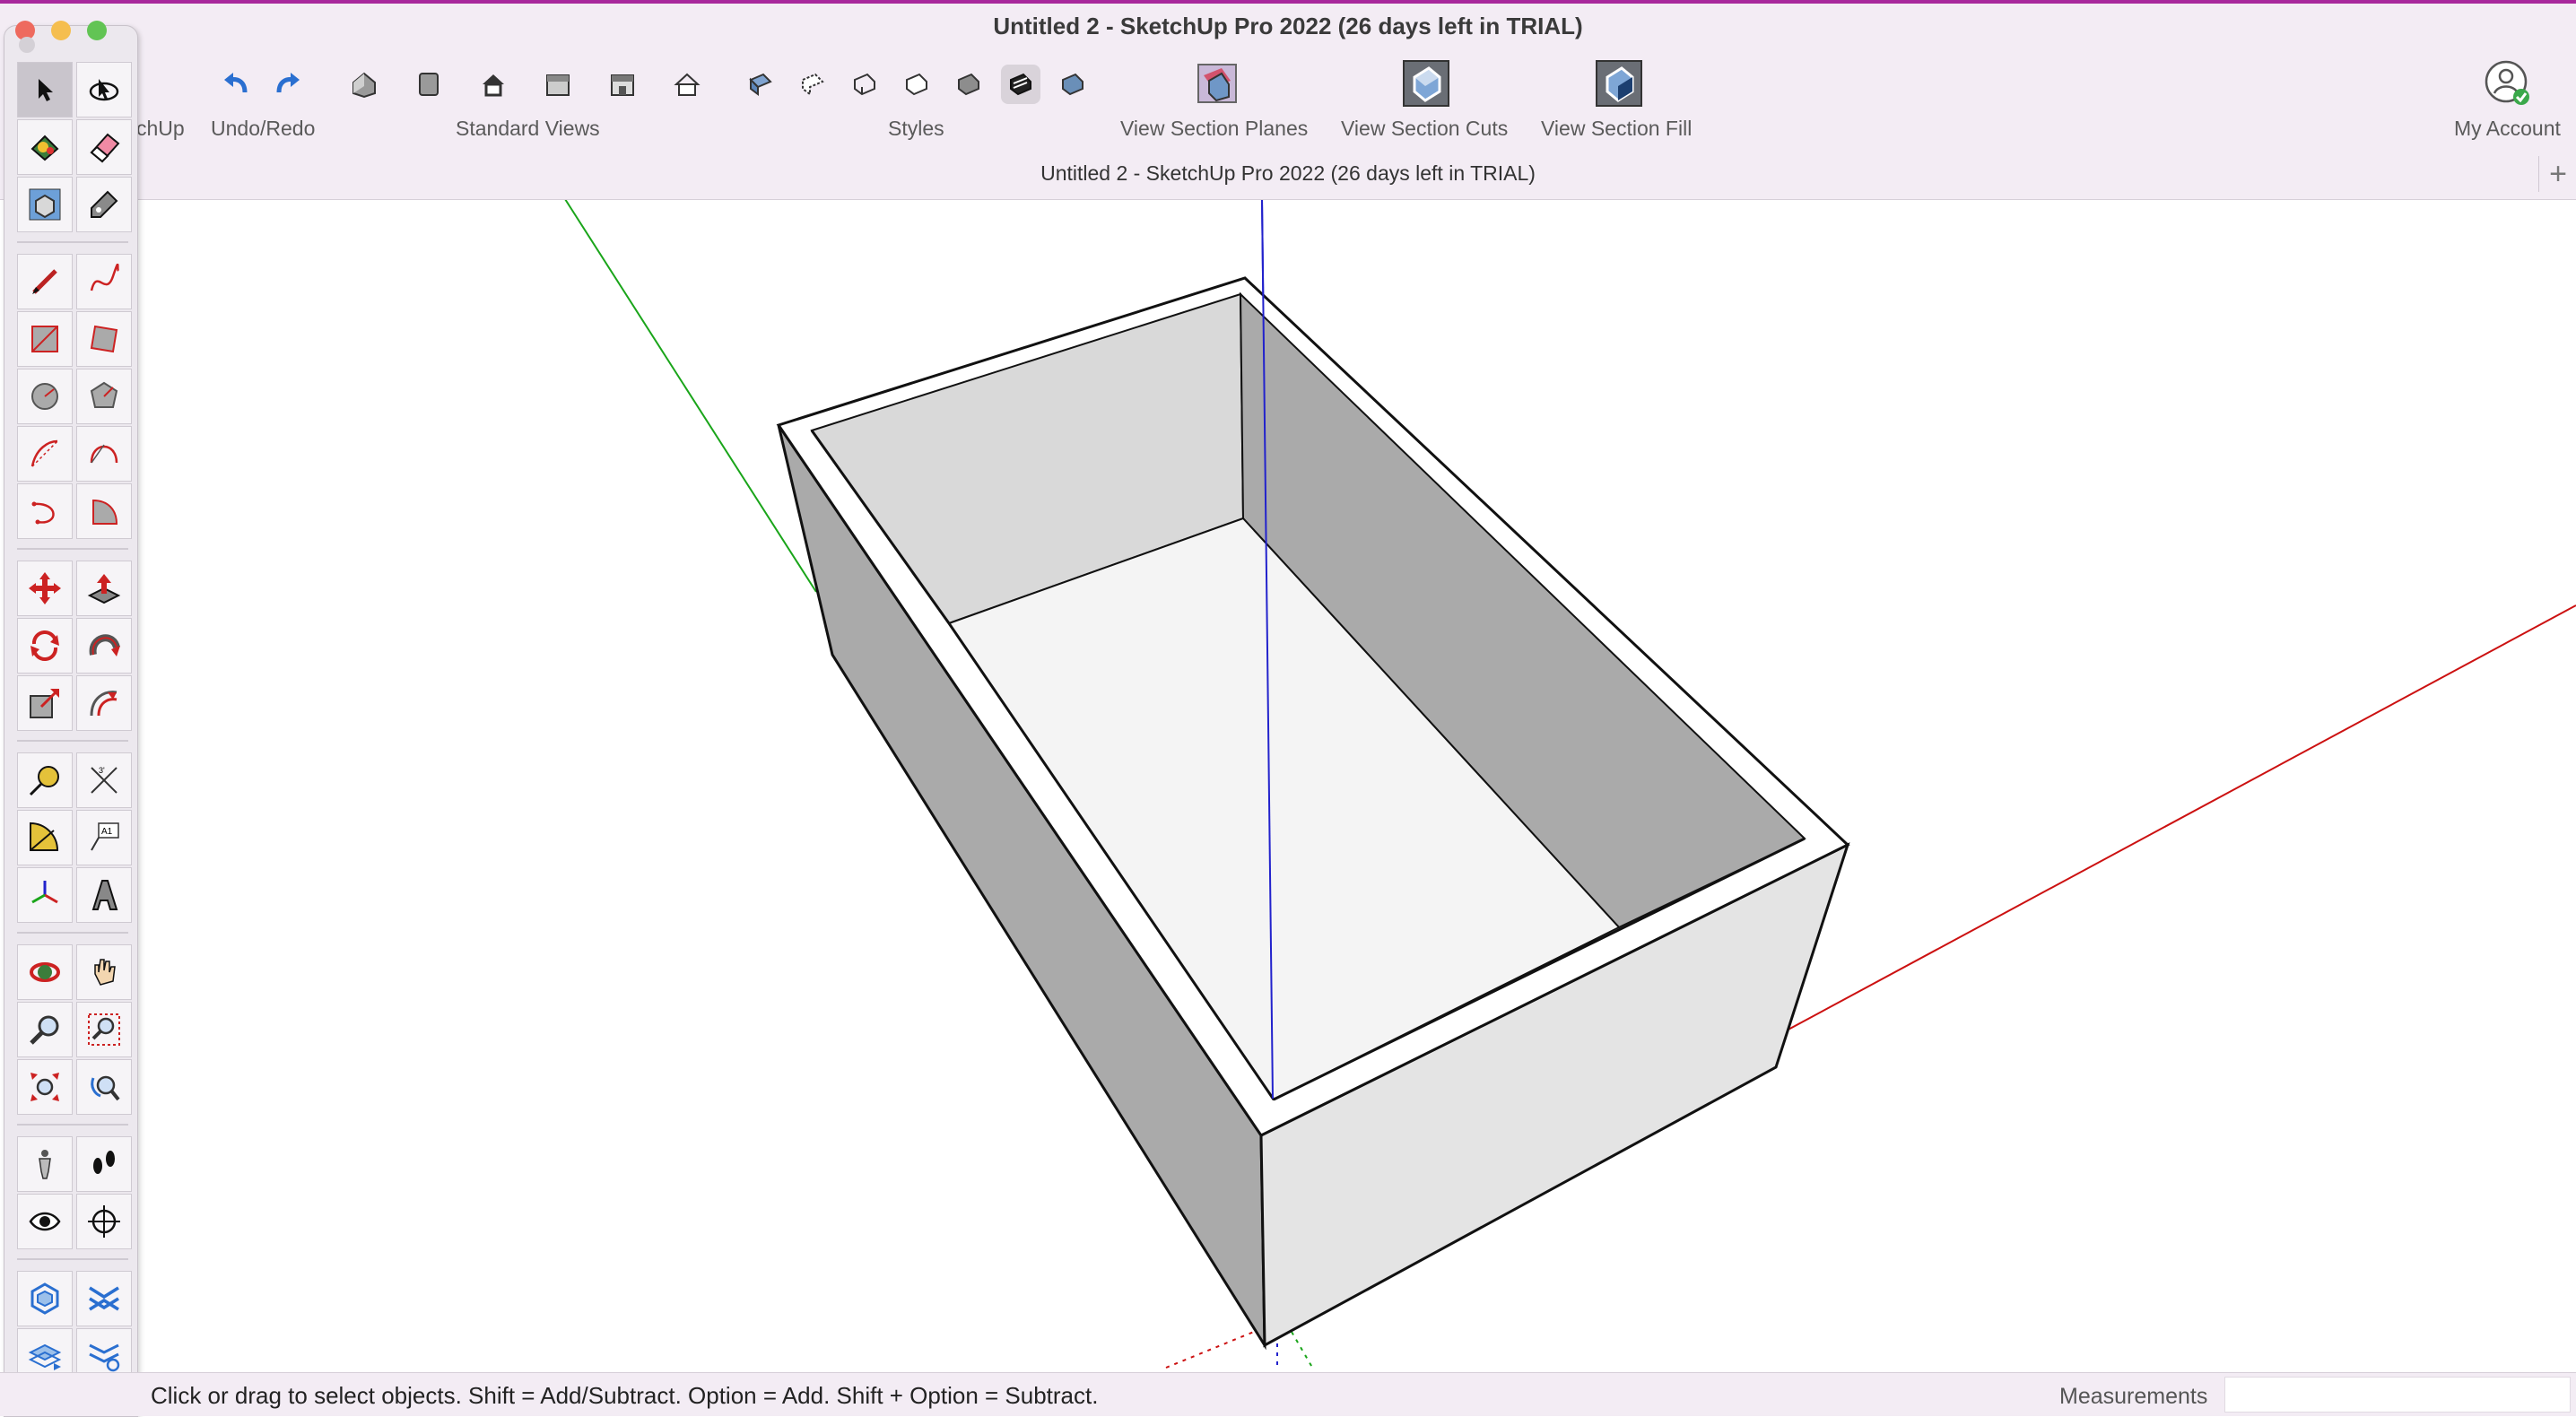  What do you see at coordinates (104, 454) in the screenshot?
I see `two-point-arc-tool` at bounding box center [104, 454].